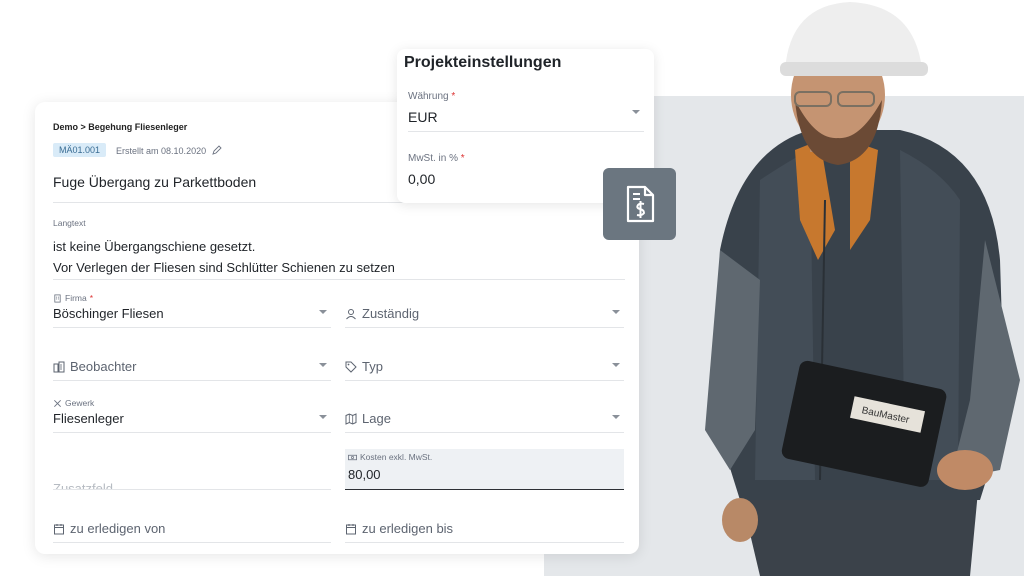  I want to click on gewerk-value: Fliesenleger, so click(88, 418).